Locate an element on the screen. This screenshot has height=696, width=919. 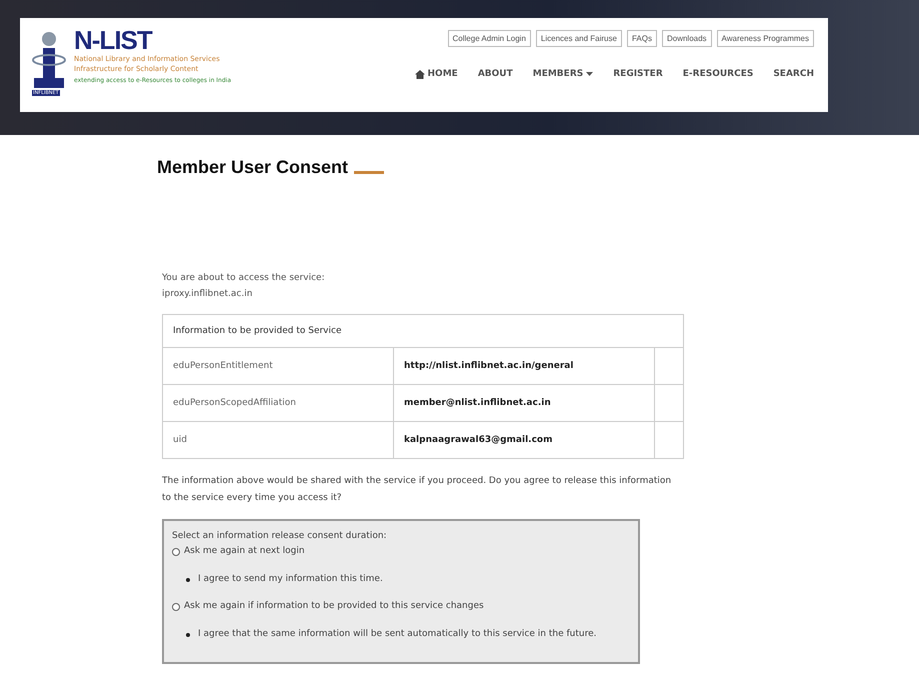
option-detail: I agree to send my information this time. is located at coordinates (290, 579).